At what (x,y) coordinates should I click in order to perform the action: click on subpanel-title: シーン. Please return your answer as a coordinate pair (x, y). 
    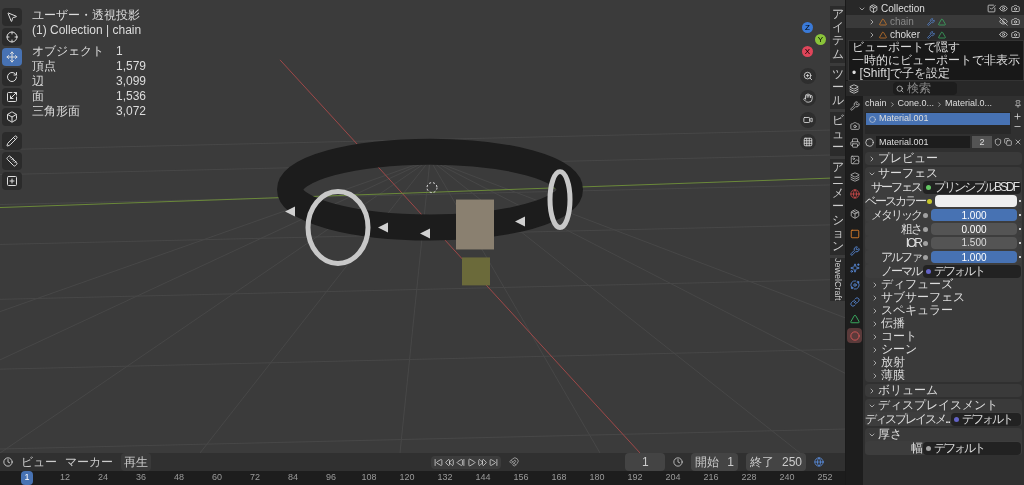
    Looking at the image, I should click on (899, 349).